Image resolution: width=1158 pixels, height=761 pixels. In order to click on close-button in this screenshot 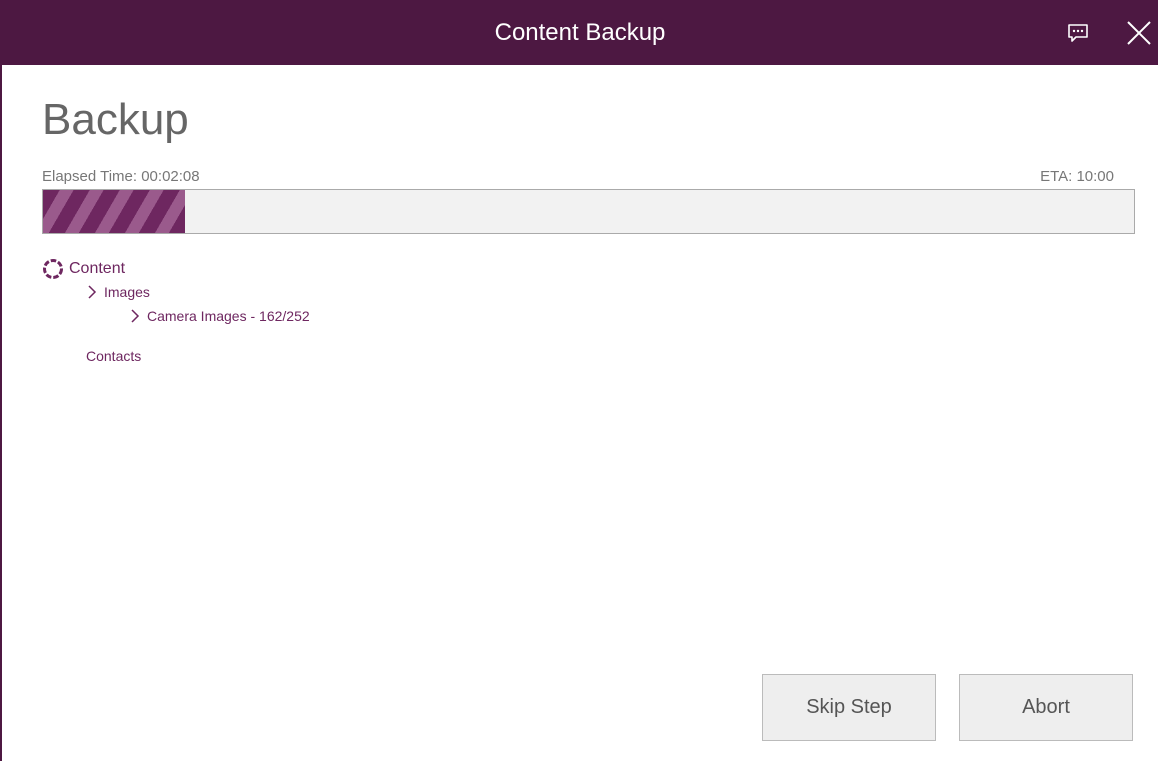, I will do `click(1139, 33)`.